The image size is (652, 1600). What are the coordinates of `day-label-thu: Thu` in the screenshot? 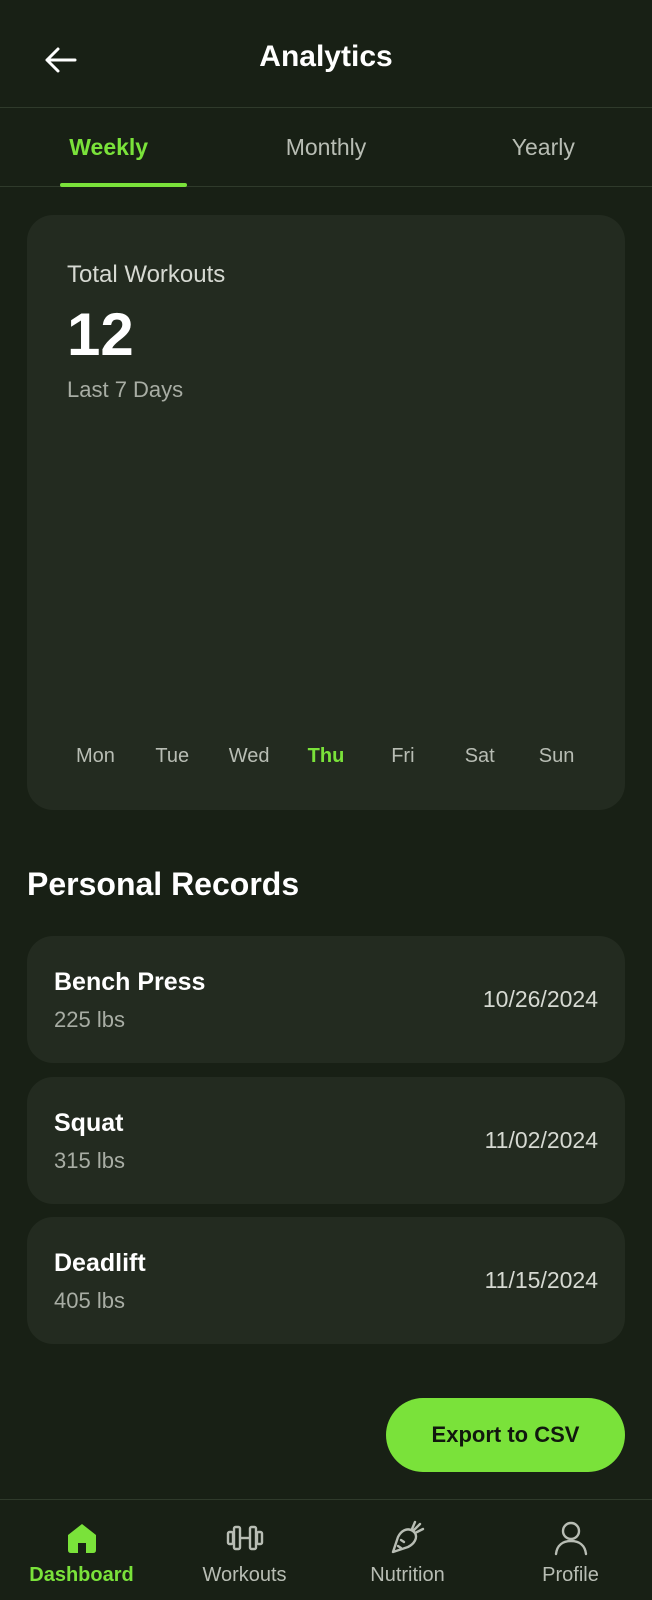 It's located at (326, 756).